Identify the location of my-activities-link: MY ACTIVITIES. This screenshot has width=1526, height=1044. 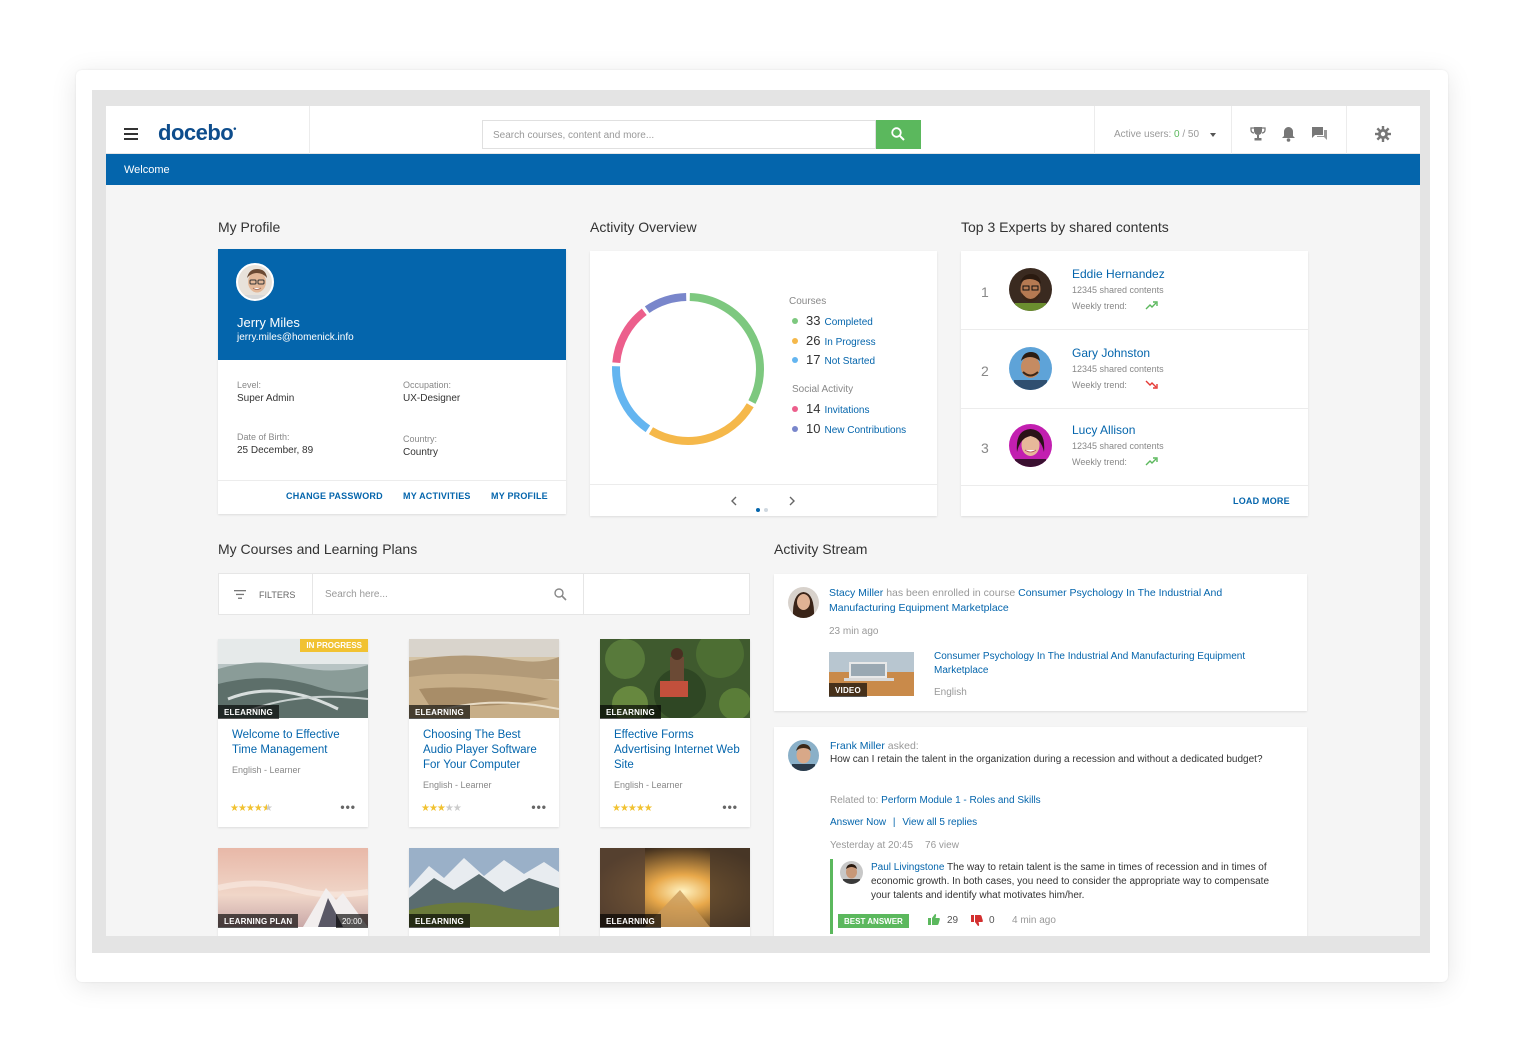
(437, 496).